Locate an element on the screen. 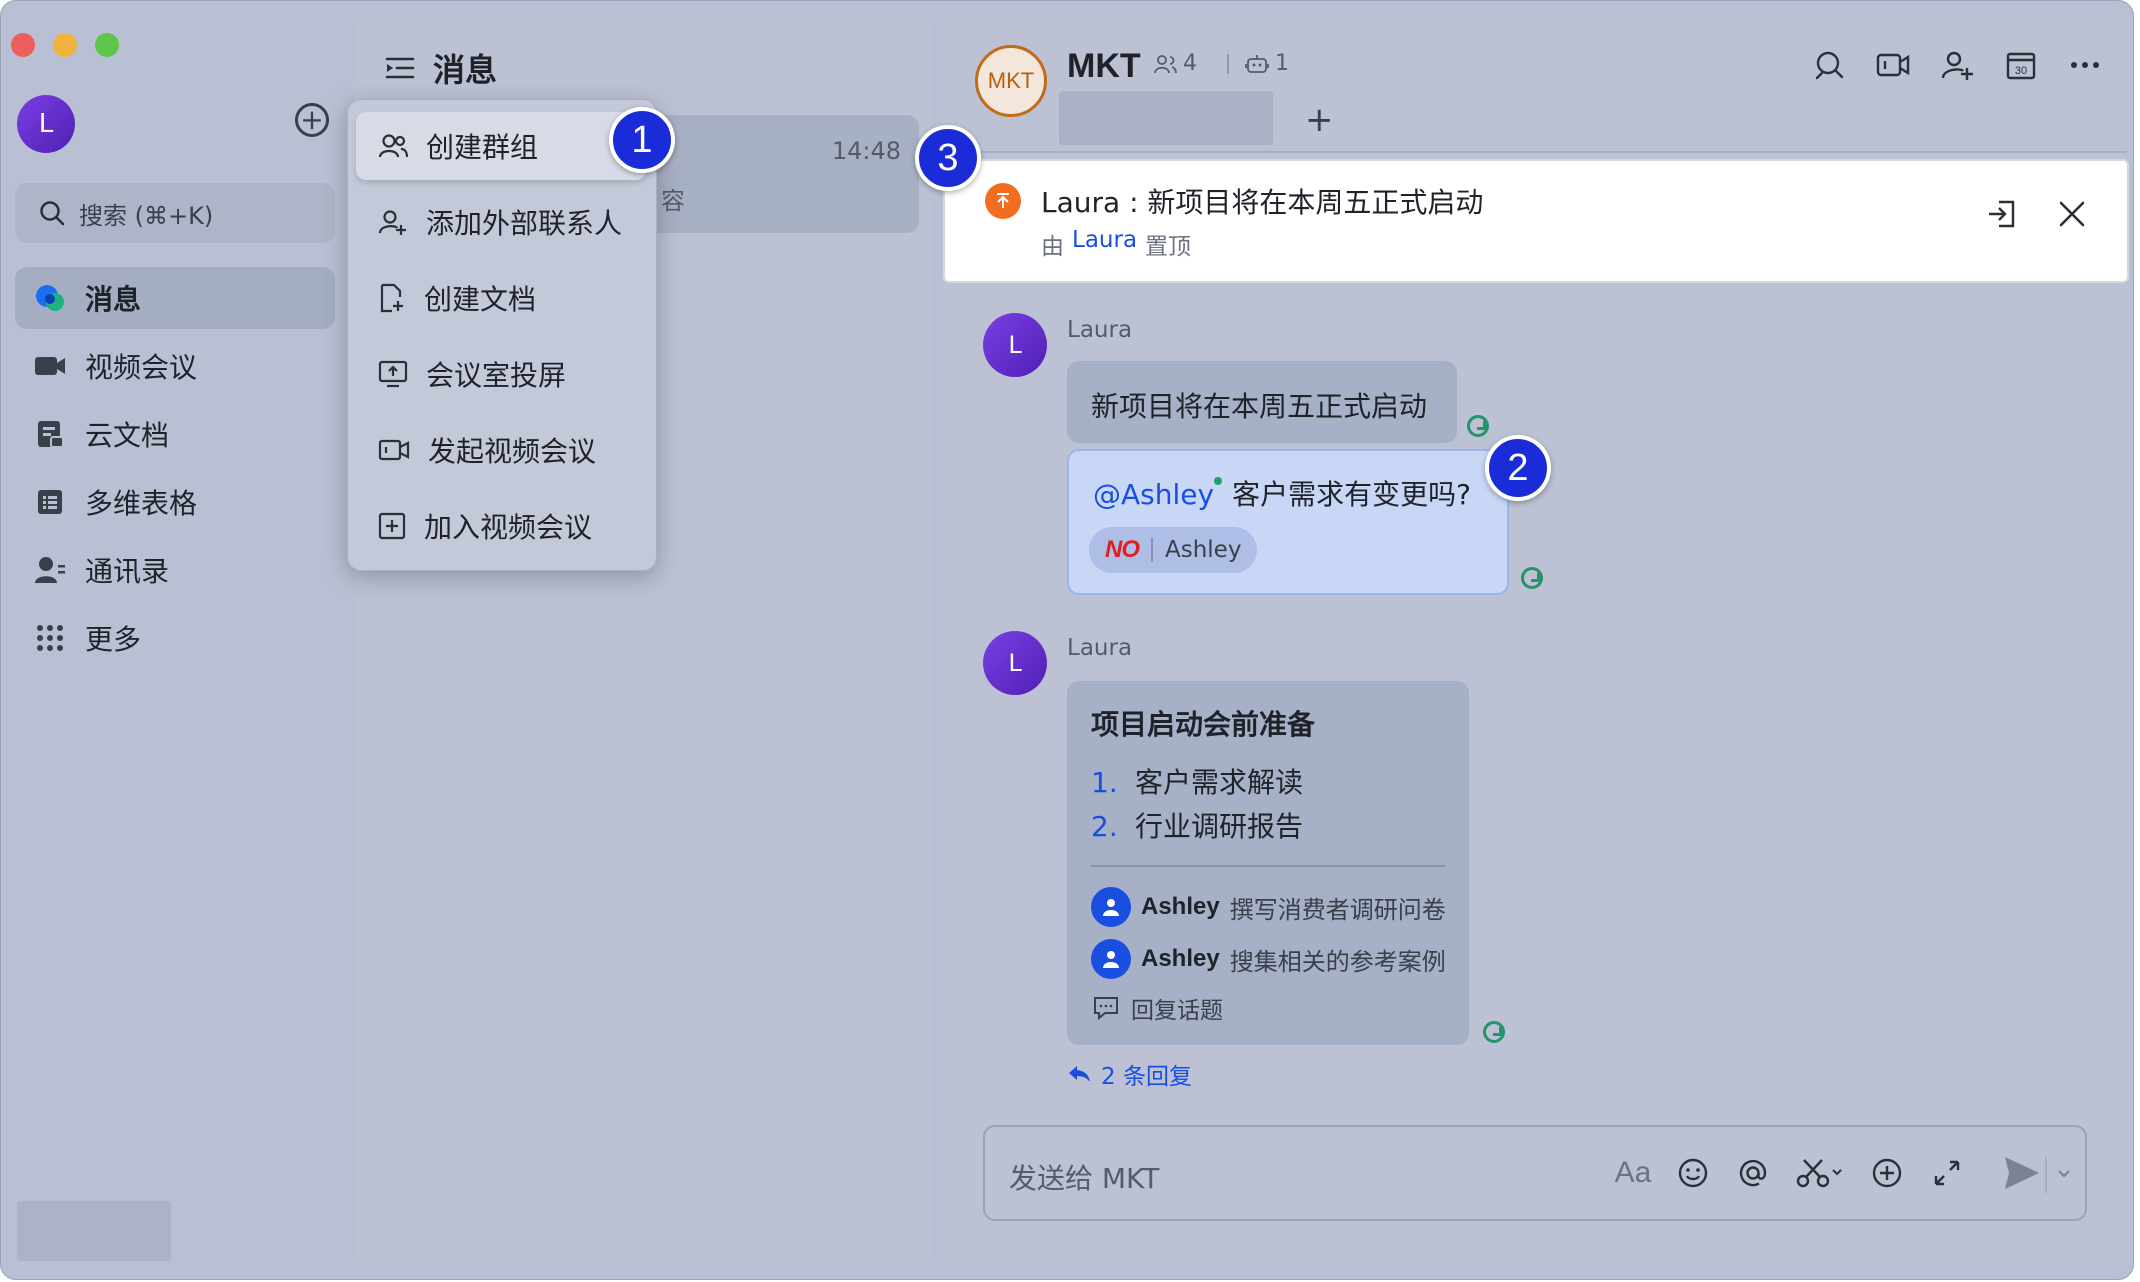 This screenshot has width=2140, height=1282. replies-count: 2 条回复 is located at coordinates (1146, 1077).